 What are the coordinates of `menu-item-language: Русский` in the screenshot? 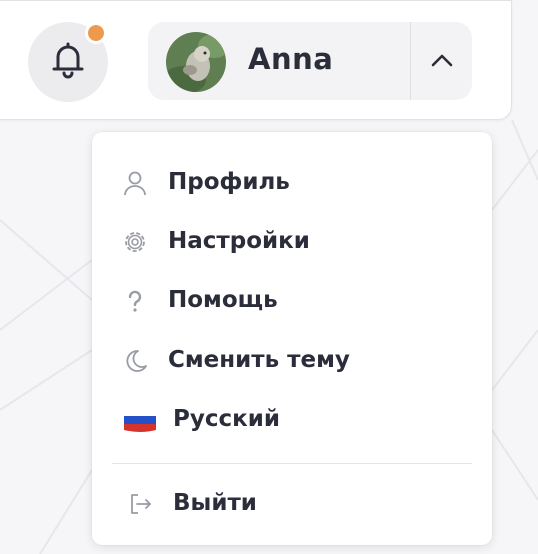 It's located at (292, 419).